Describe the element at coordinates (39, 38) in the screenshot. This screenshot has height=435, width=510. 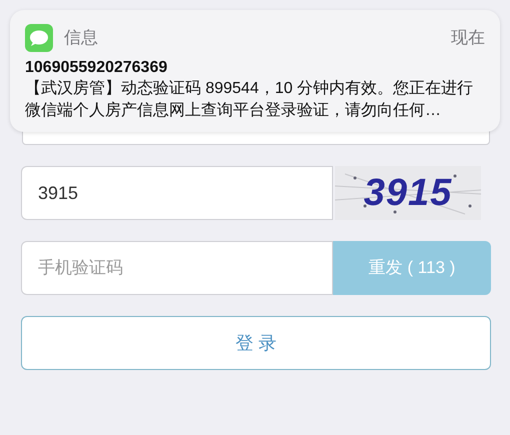
I see `message-bubble-icon` at that location.